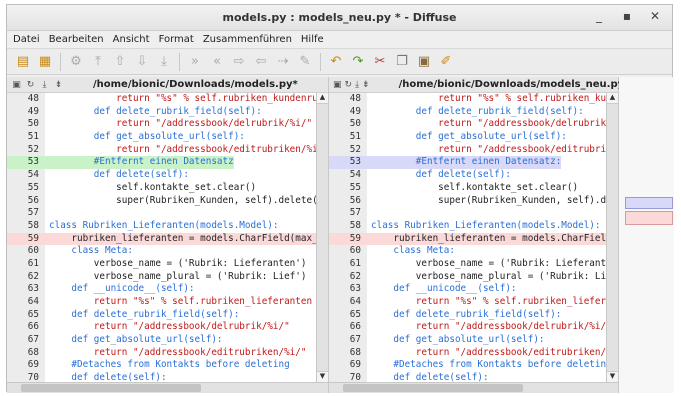 Image resolution: width=681 pixels, height=396 pixels. What do you see at coordinates (402, 62) in the screenshot?
I see `copy-icon: ❐` at bounding box center [402, 62].